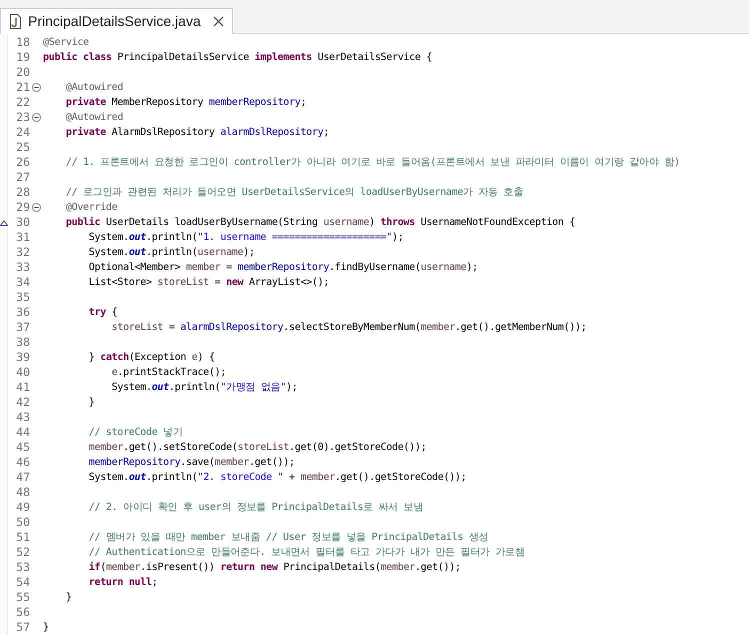 The image size is (749, 641). Describe the element at coordinates (171, 253) in the screenshot. I see `code-line: System.out.println(username);` at that location.